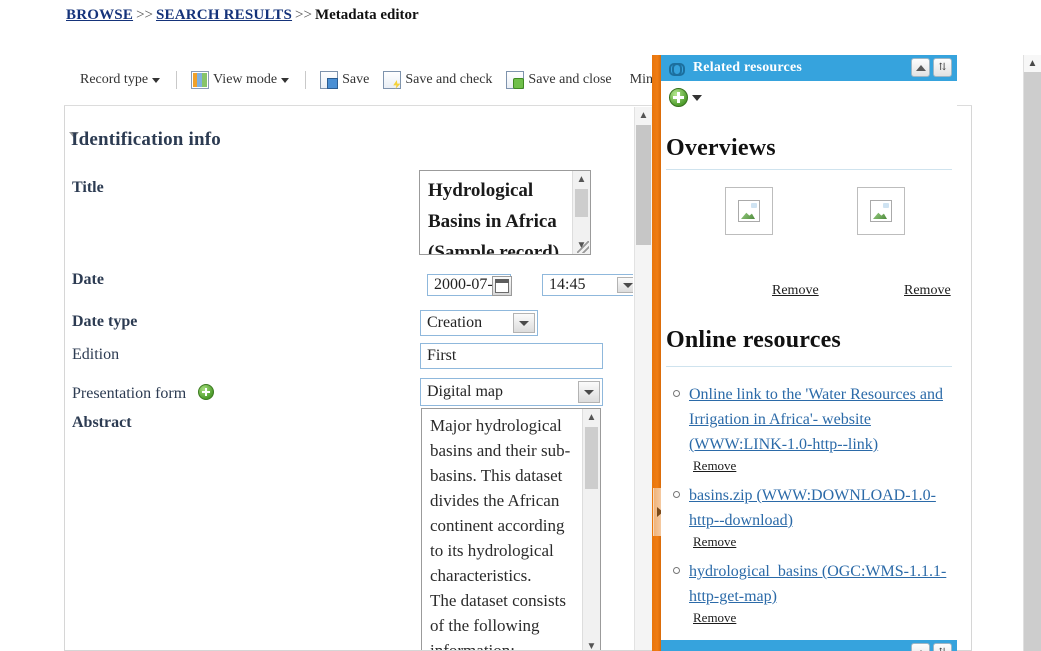  What do you see at coordinates (809, 68) in the screenshot?
I see `related-resources-header: Related resources ⇅` at bounding box center [809, 68].